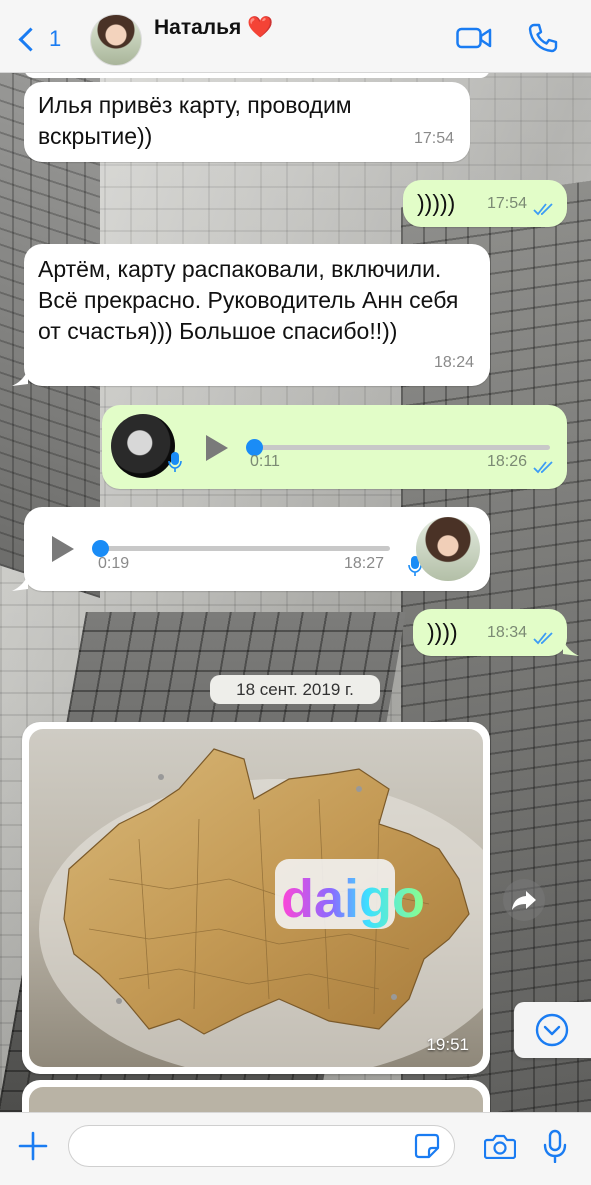 The height and width of the screenshot is (1185, 591). Describe the element at coordinates (543, 38) in the screenshot. I see `voice-call-button` at that location.